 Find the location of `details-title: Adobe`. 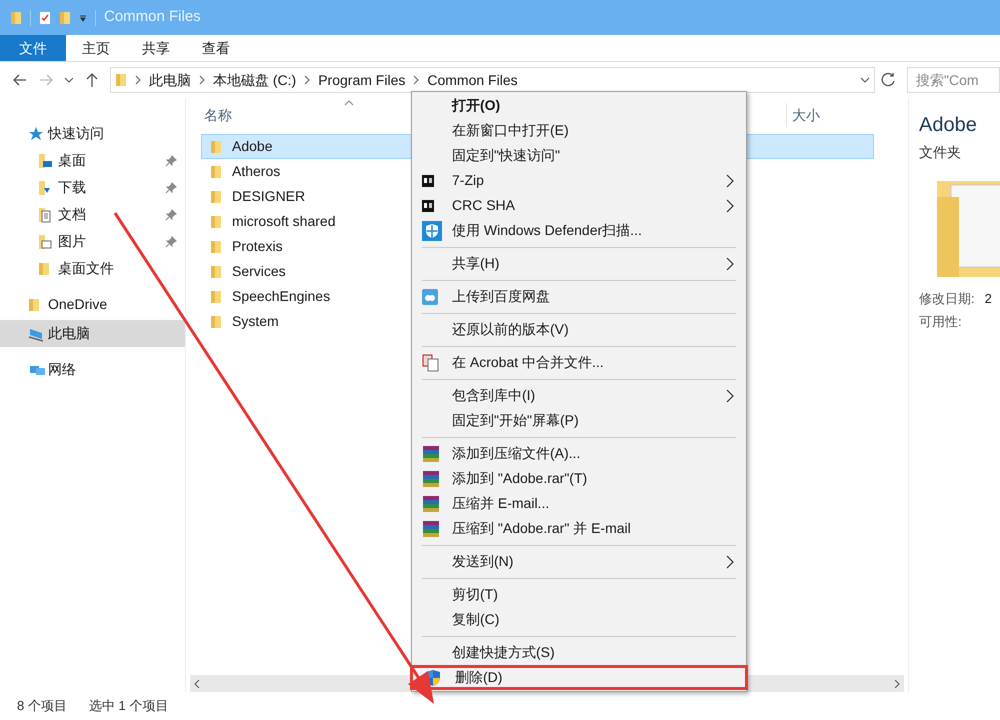

details-title: Adobe is located at coordinates (948, 125).